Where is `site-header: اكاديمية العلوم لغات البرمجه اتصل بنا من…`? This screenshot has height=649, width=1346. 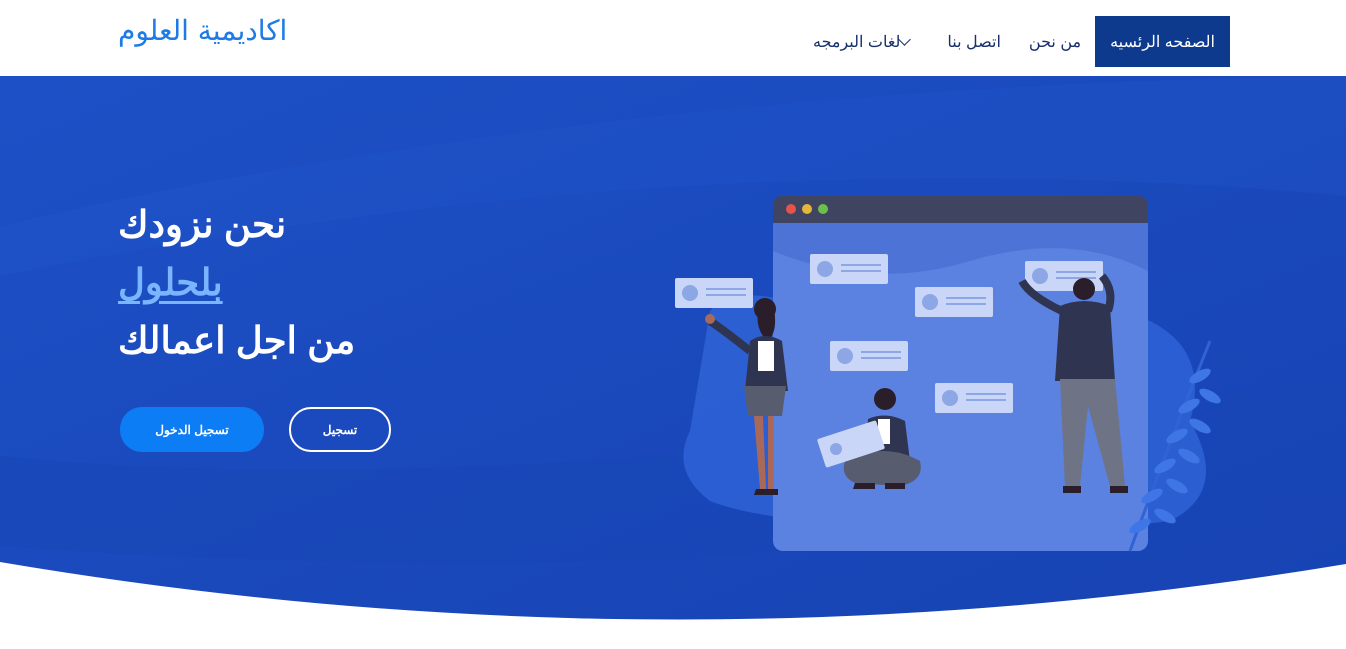
site-header: اكاديمية العلوم لغات البرمجه اتصل بنا من… is located at coordinates (673, 38).